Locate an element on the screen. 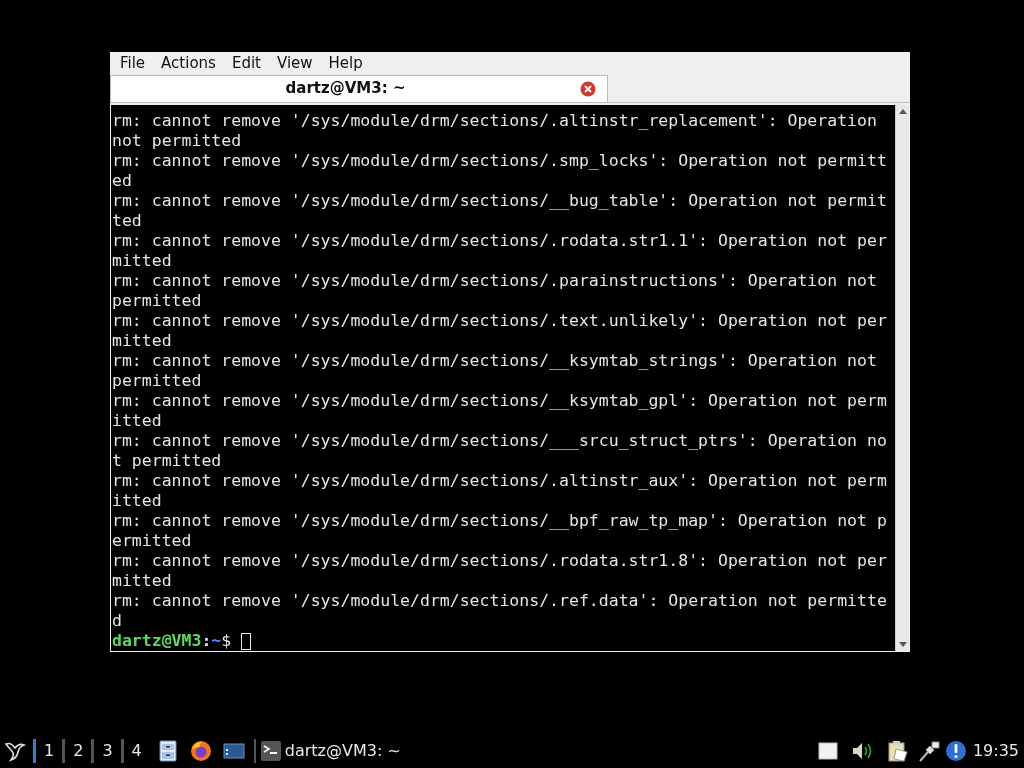 Image resolution: width=1024 pixels, height=768 pixels. taskbar-task-button: dartz@VM3: ~ is located at coordinates (330, 751).